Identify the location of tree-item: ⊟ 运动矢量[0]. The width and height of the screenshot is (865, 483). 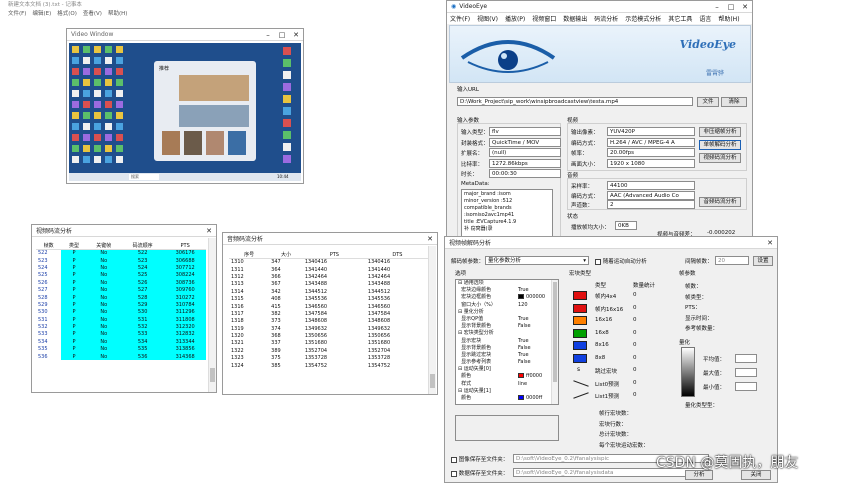
(508, 369).